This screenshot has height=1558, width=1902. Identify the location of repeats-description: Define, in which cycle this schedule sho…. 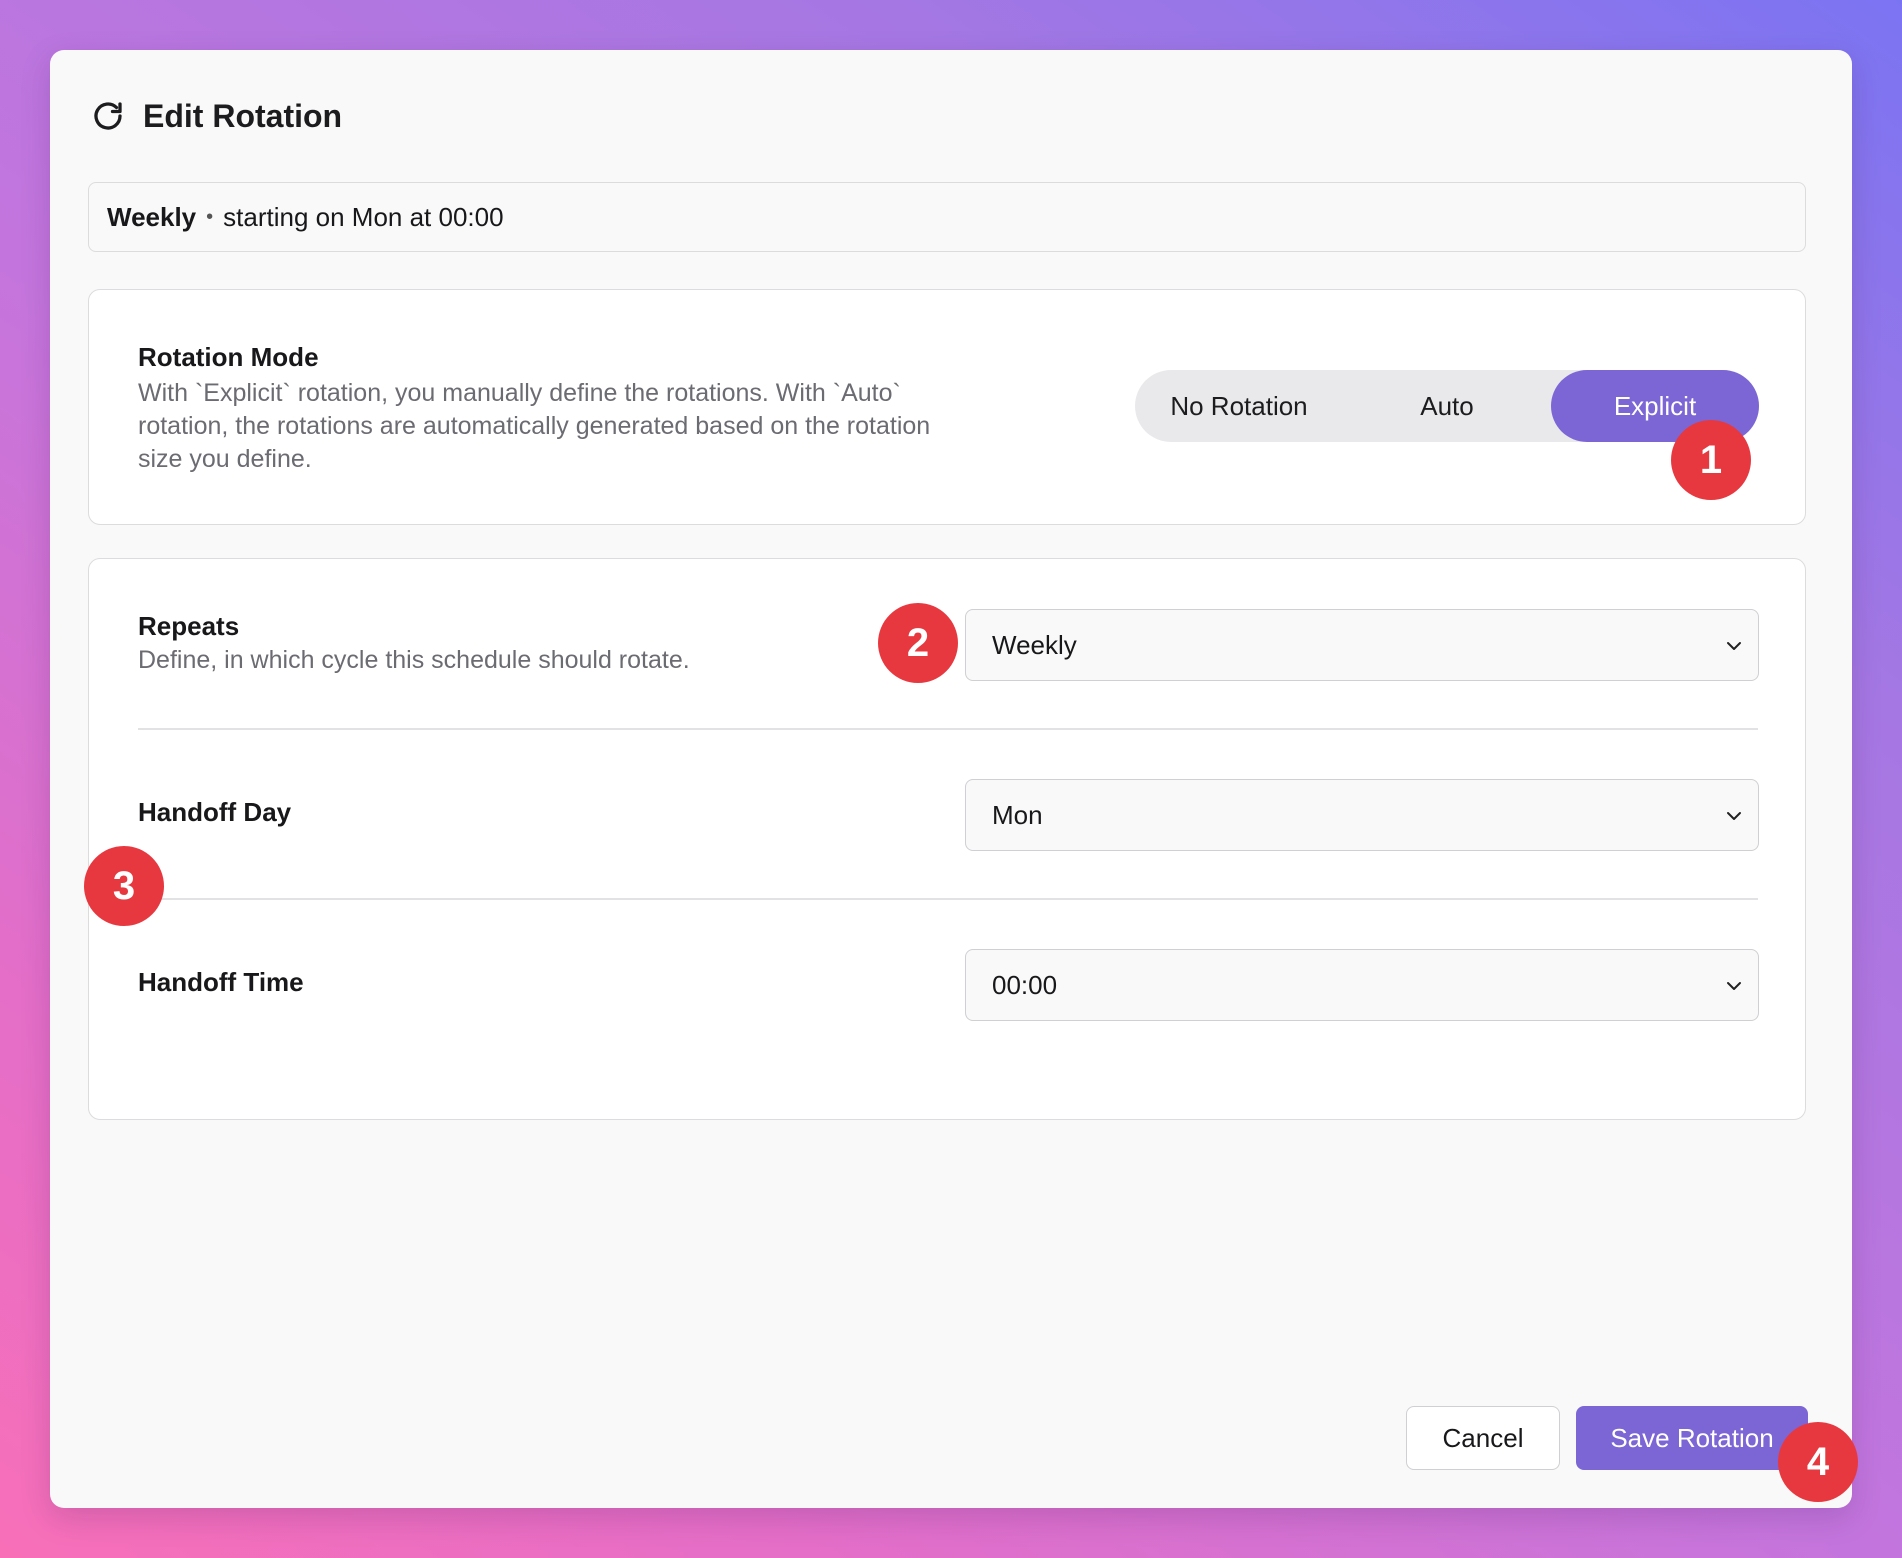
(414, 660).